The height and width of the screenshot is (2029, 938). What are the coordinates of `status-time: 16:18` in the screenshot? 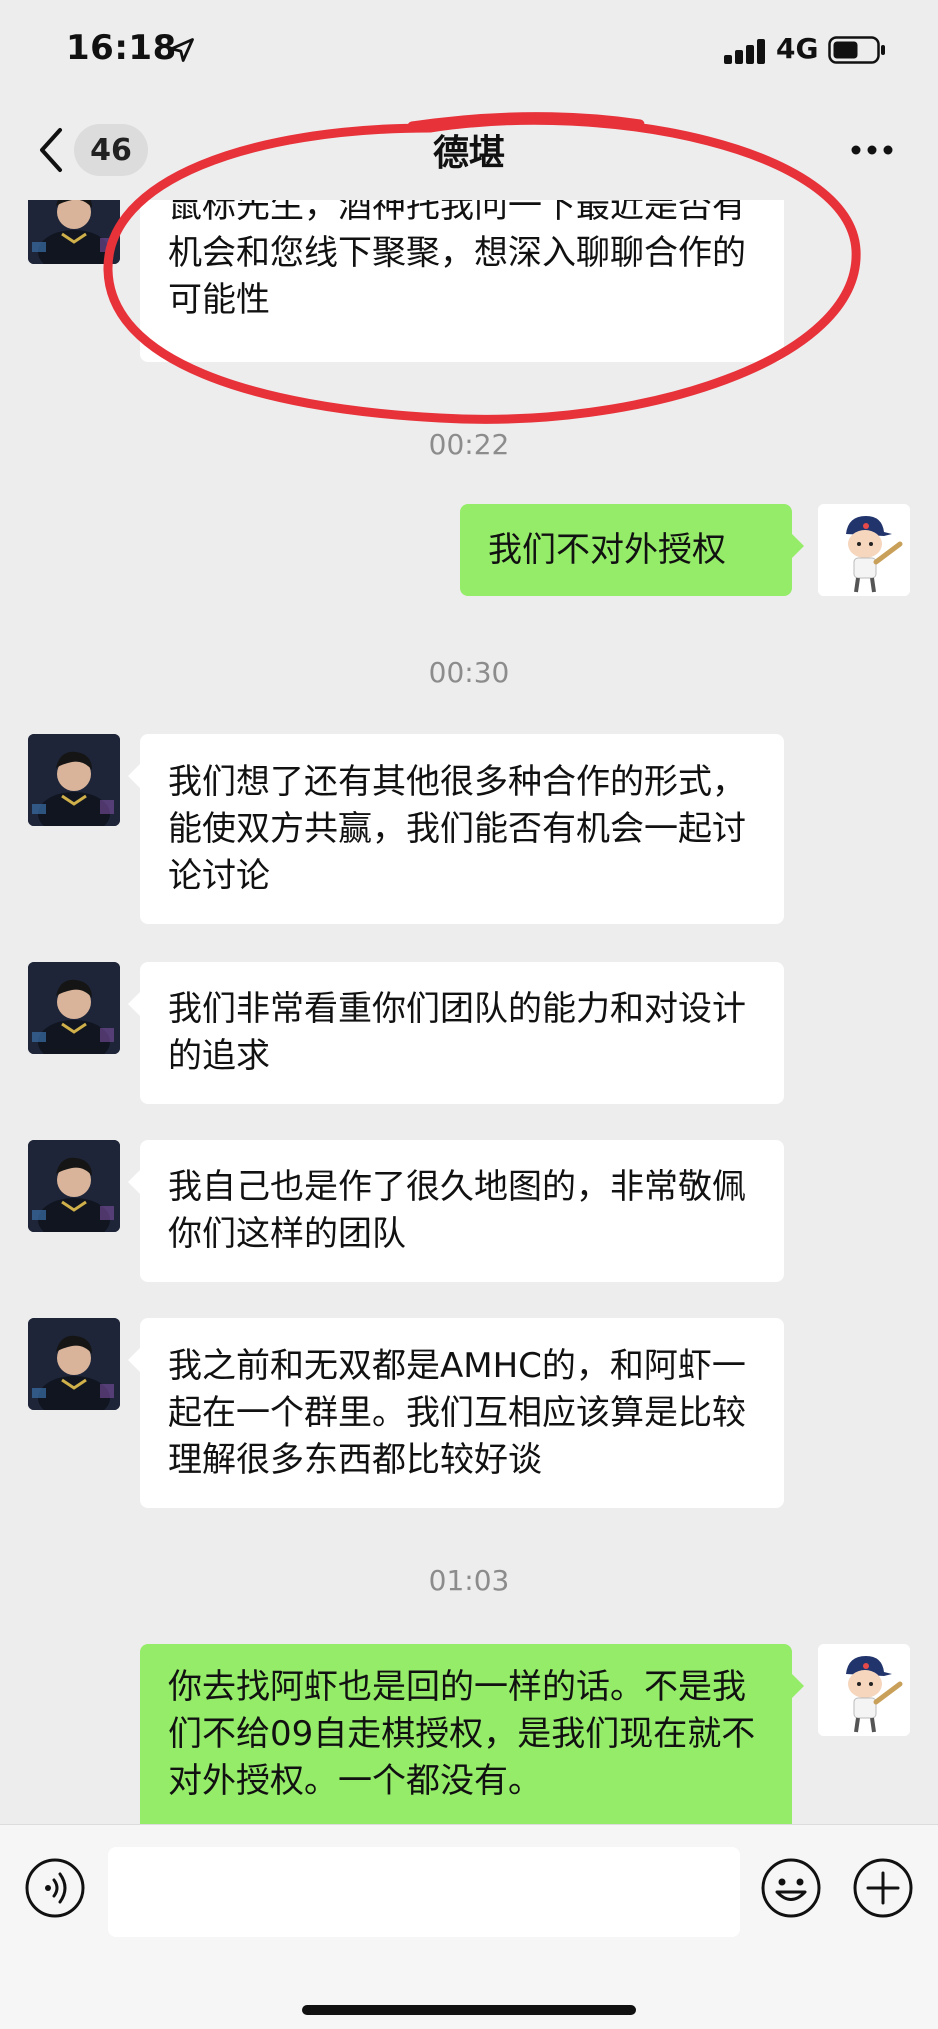 It's located at (121, 48).